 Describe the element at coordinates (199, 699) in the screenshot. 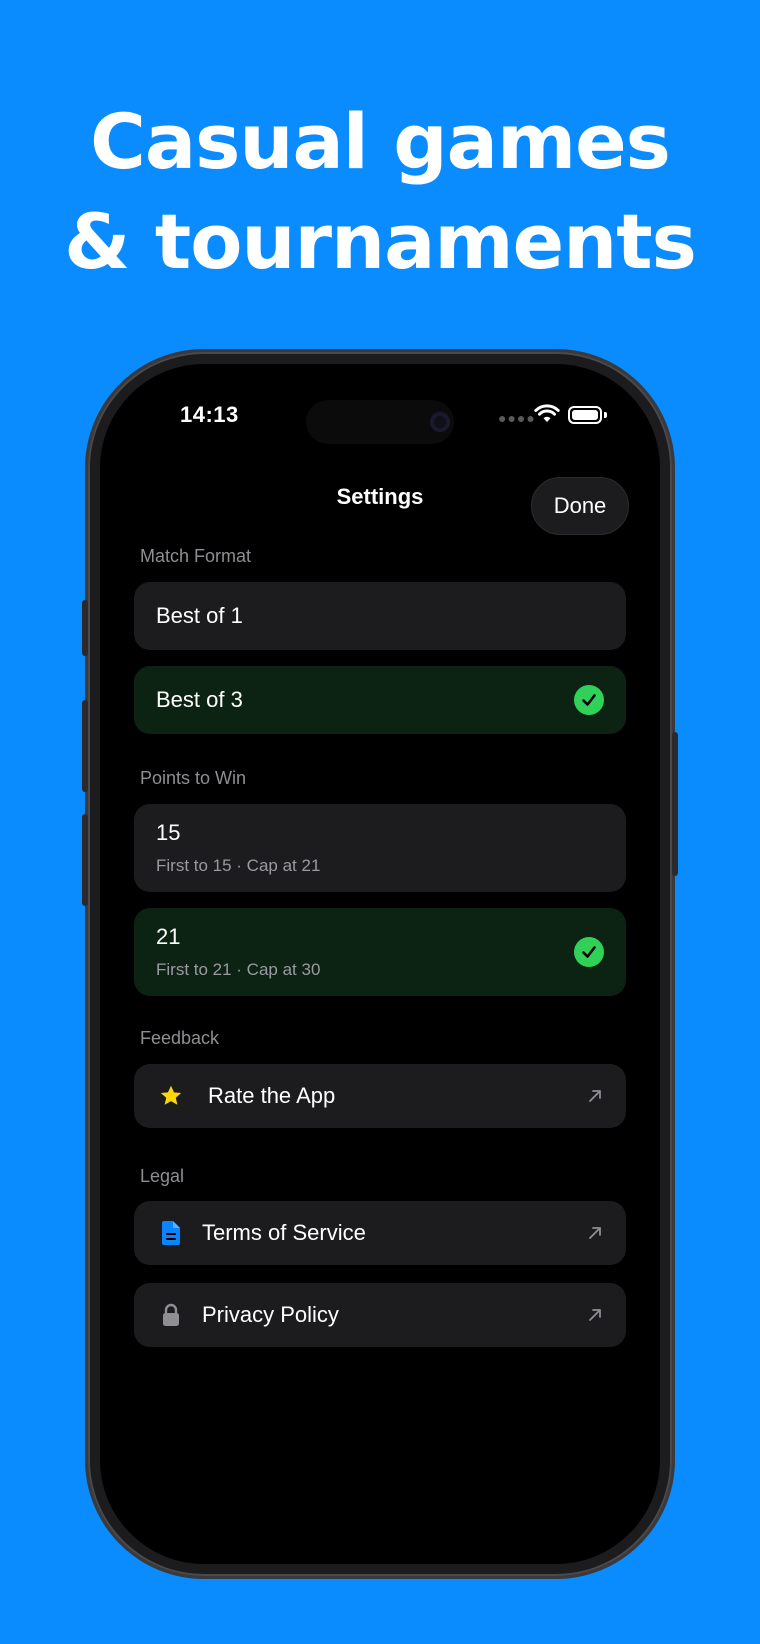

I see `option-label: Best of 3` at that location.